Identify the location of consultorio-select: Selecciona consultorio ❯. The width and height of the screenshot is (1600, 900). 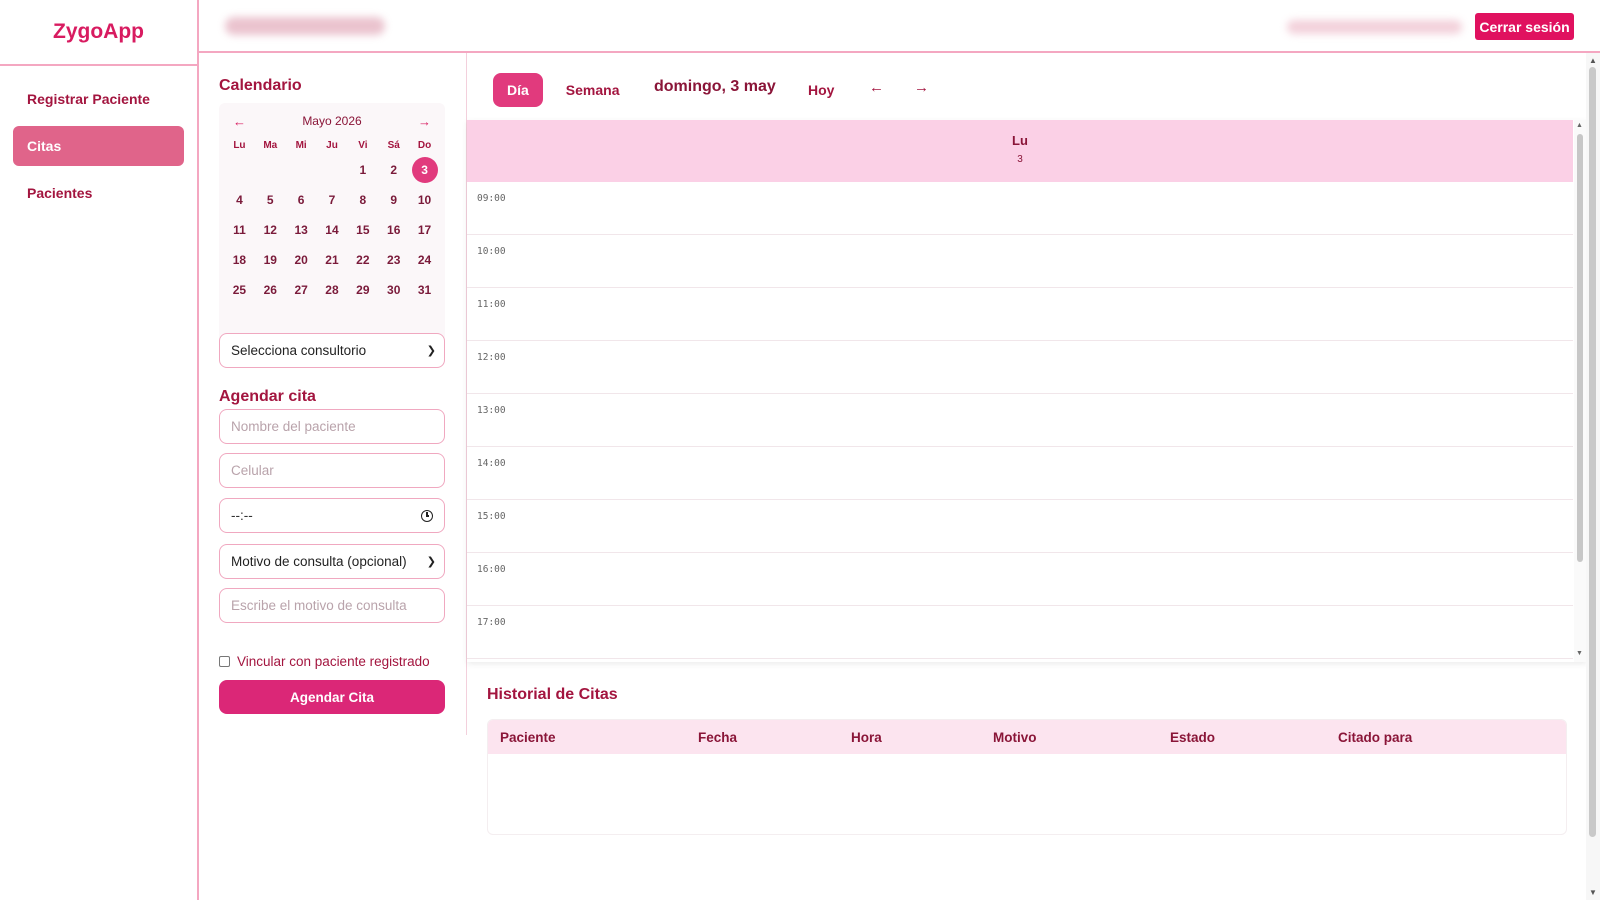
(332, 350).